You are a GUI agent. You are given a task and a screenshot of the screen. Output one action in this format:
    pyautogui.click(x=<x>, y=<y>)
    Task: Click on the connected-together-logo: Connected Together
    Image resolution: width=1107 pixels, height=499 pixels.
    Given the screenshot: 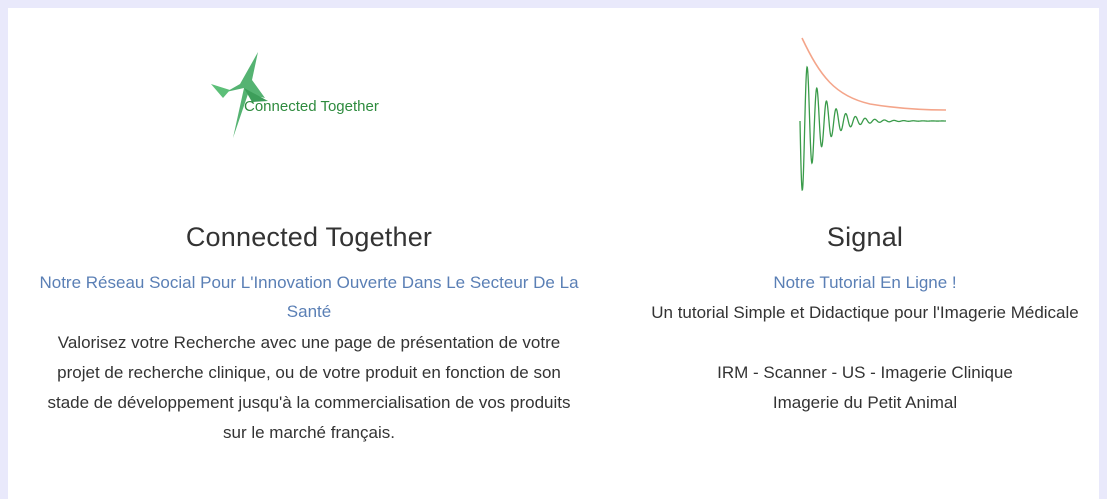 What is the action you would take?
    pyautogui.click(x=309, y=96)
    